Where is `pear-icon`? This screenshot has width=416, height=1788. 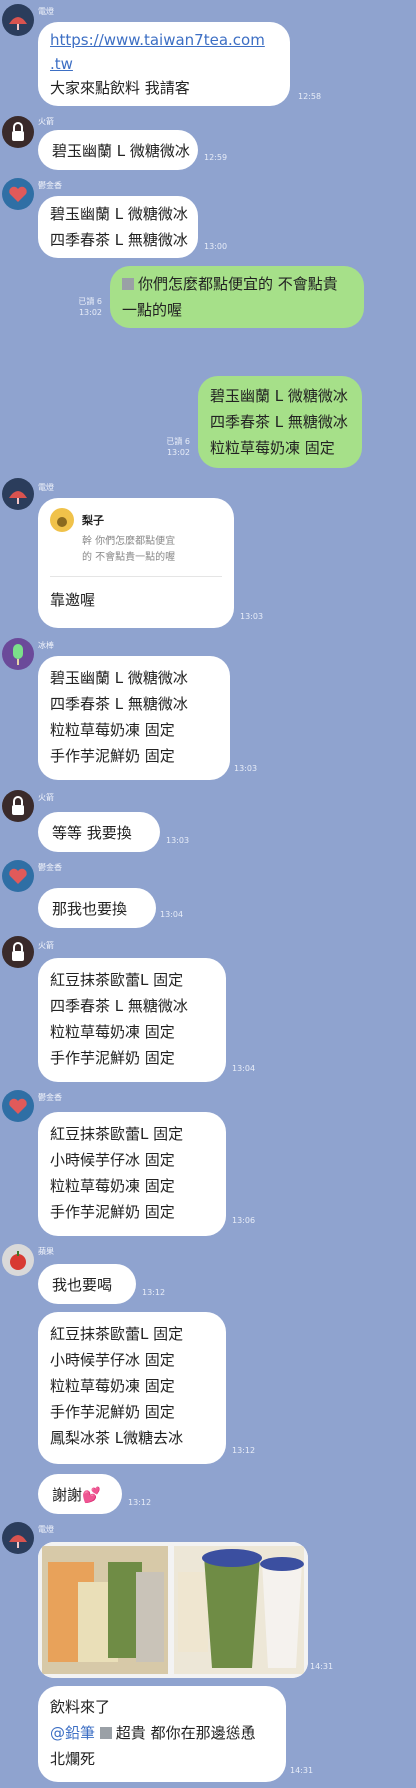
pear-icon is located at coordinates (62, 522).